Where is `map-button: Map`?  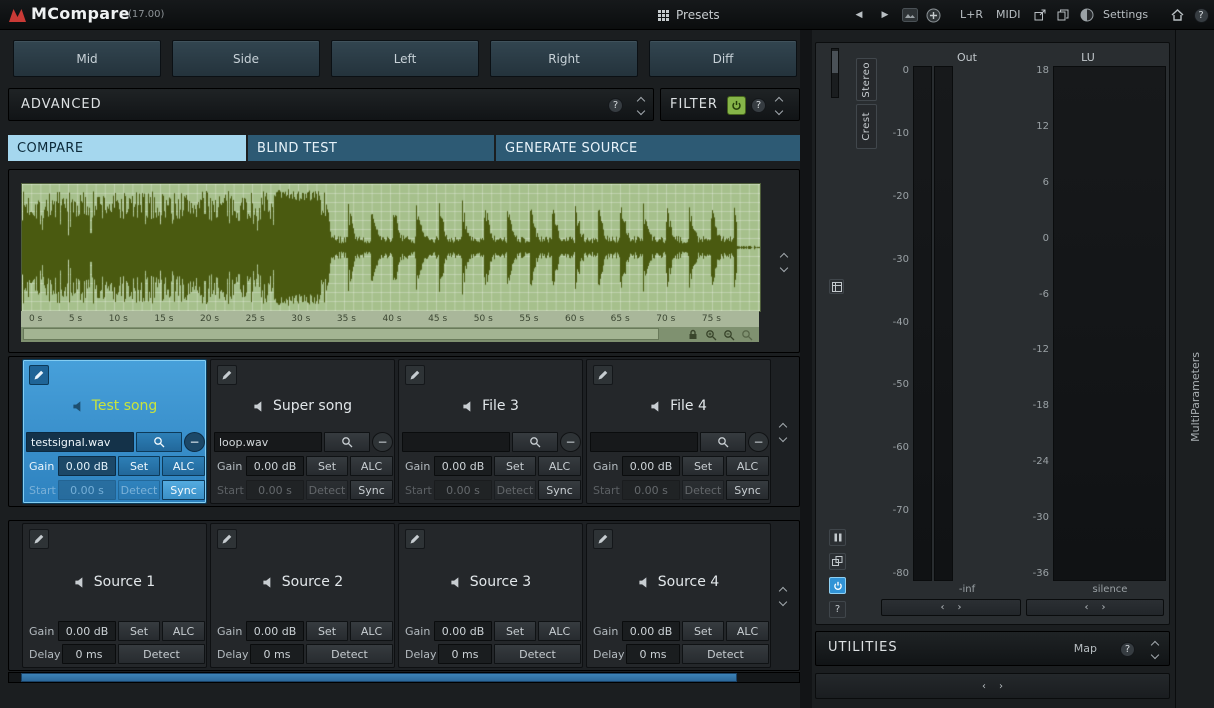
map-button: Map is located at coordinates (1085, 648).